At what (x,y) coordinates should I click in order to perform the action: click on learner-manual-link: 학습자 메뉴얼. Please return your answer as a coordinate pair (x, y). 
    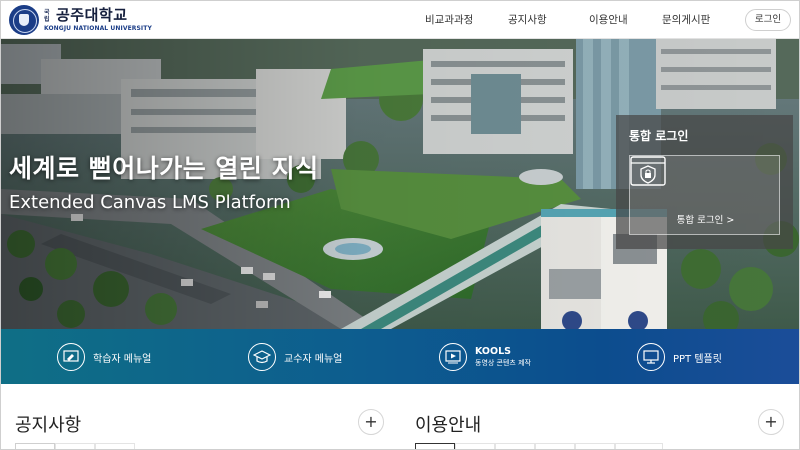
    Looking at the image, I should click on (104, 357).